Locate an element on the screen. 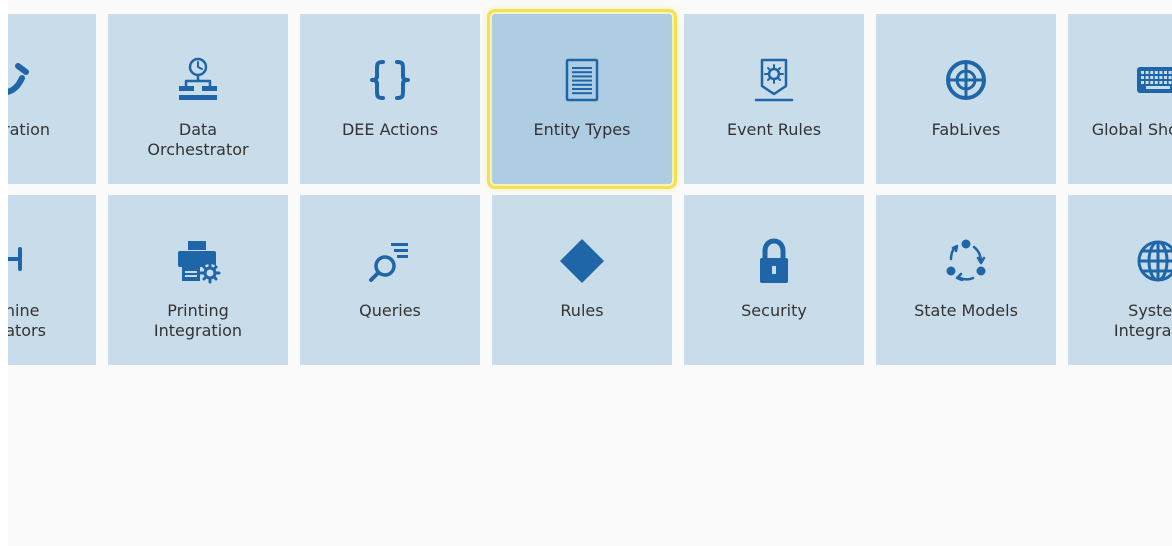 The image size is (1172, 546). tile-data-orchestrator: Data Orchestrator is located at coordinates (198, 99).